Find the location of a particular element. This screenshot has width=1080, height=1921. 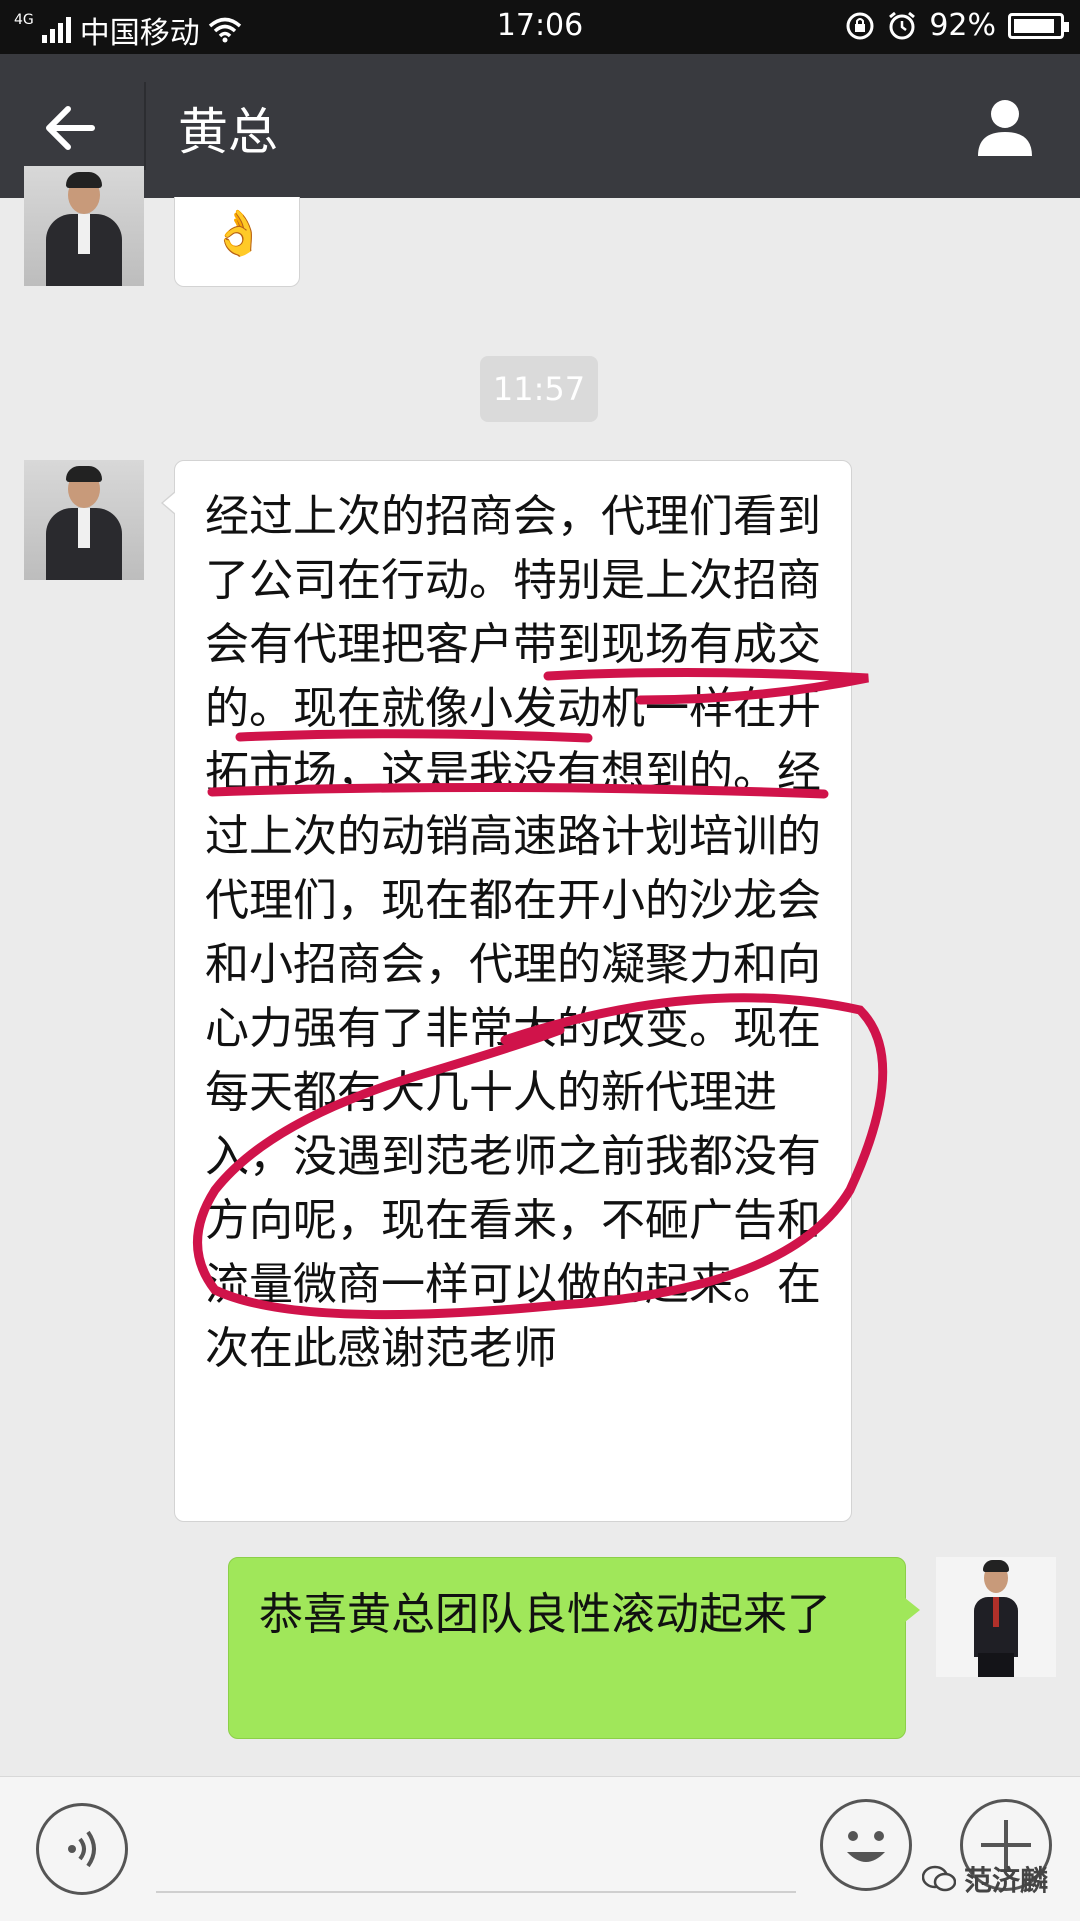

ok-hand-emoji: 👌 is located at coordinates (238, 233).